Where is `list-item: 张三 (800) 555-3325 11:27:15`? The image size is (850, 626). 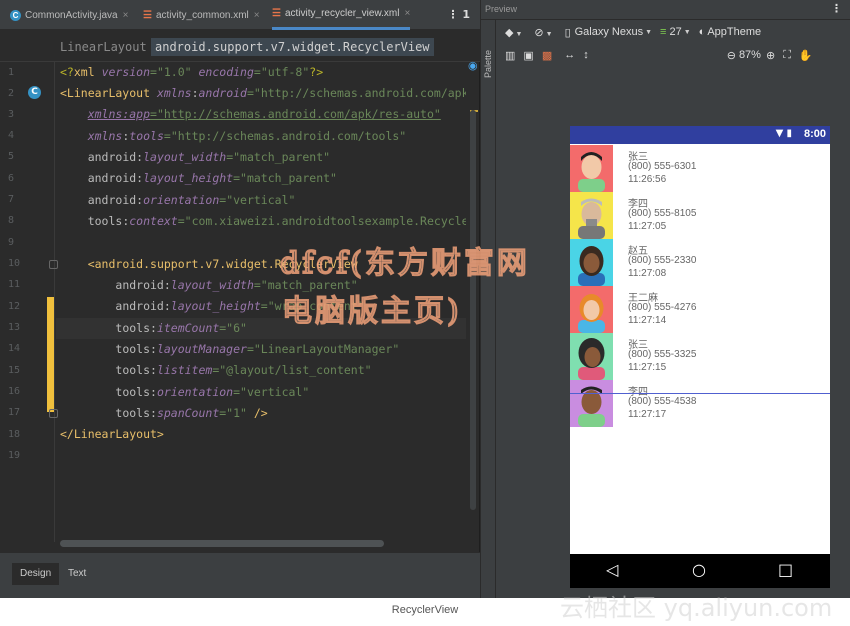 list-item: 张三 (800) 555-3325 11:27:15 is located at coordinates (700, 356).